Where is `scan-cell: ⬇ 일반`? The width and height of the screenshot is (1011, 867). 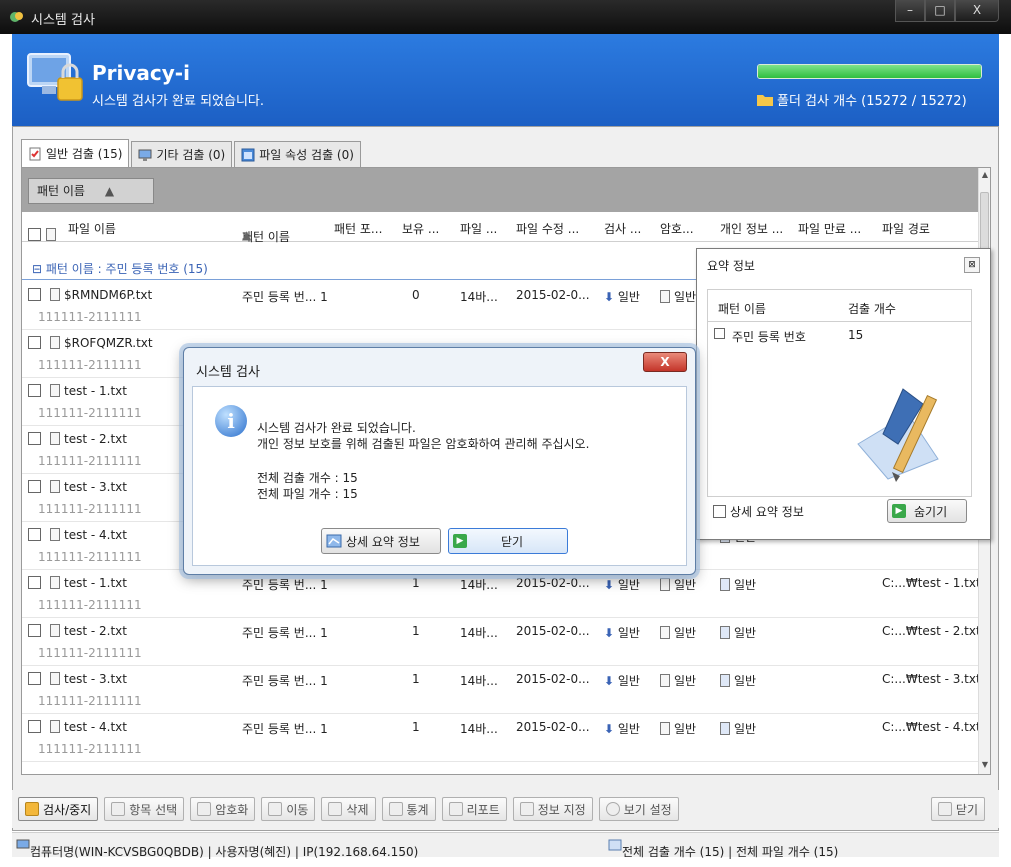 scan-cell: ⬇ 일반 is located at coordinates (622, 632).